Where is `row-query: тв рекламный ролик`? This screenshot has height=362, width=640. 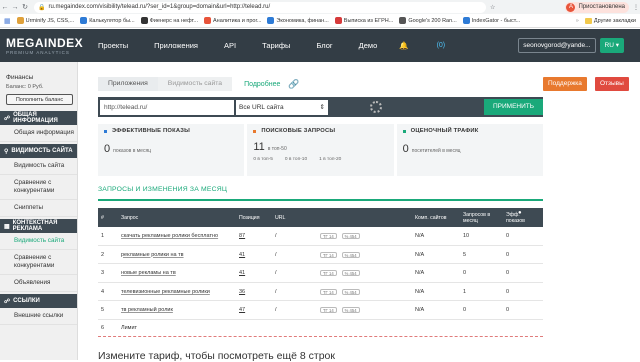 row-query: тв рекламный ролик is located at coordinates (147, 310).